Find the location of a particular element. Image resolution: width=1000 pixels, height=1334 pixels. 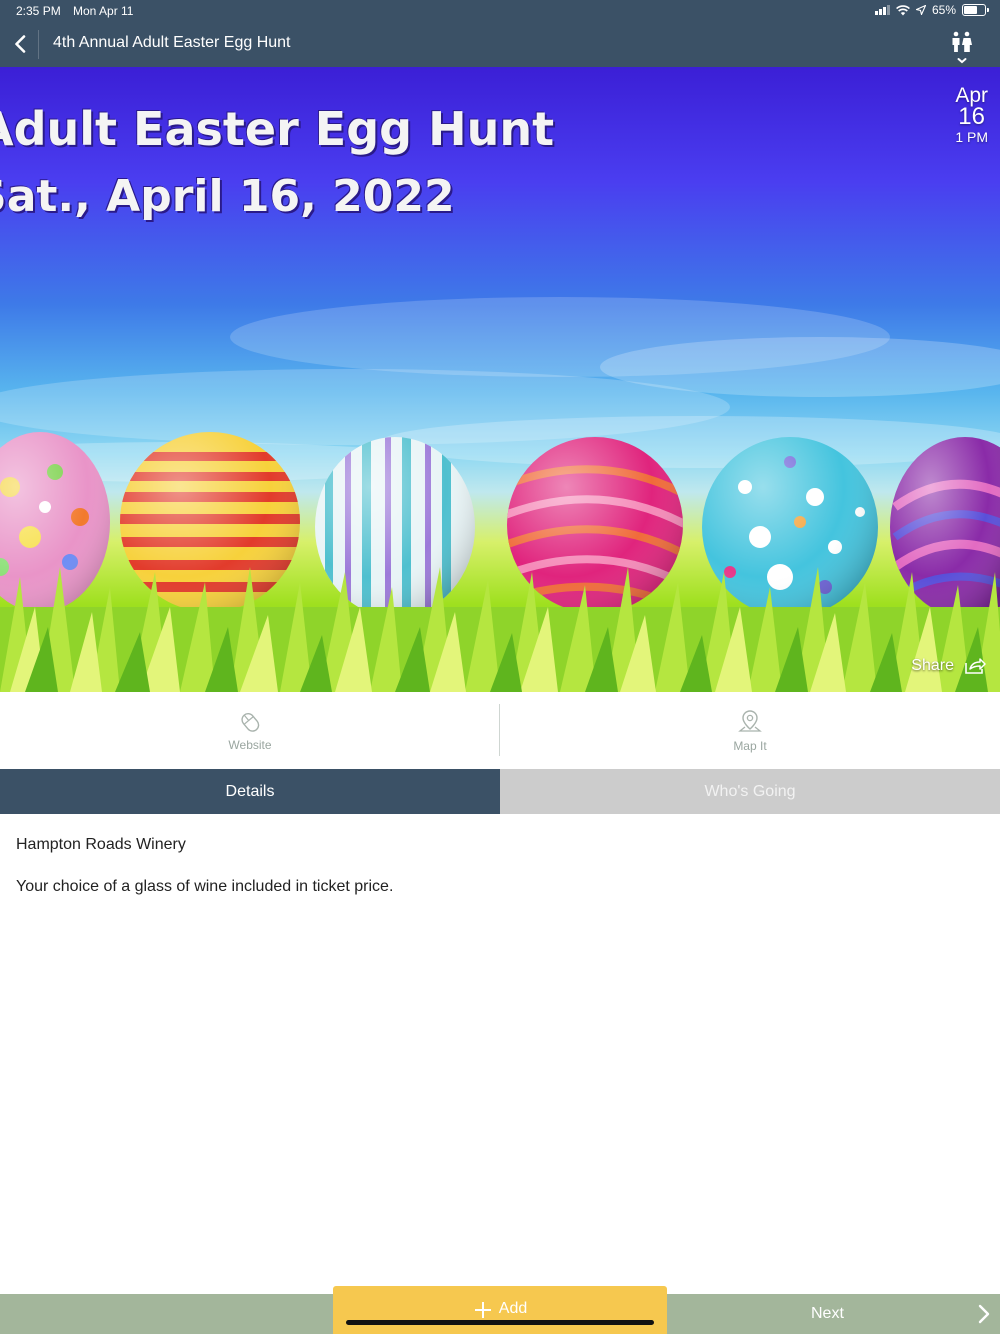

next-label: Next is located at coordinates (827, 1313).